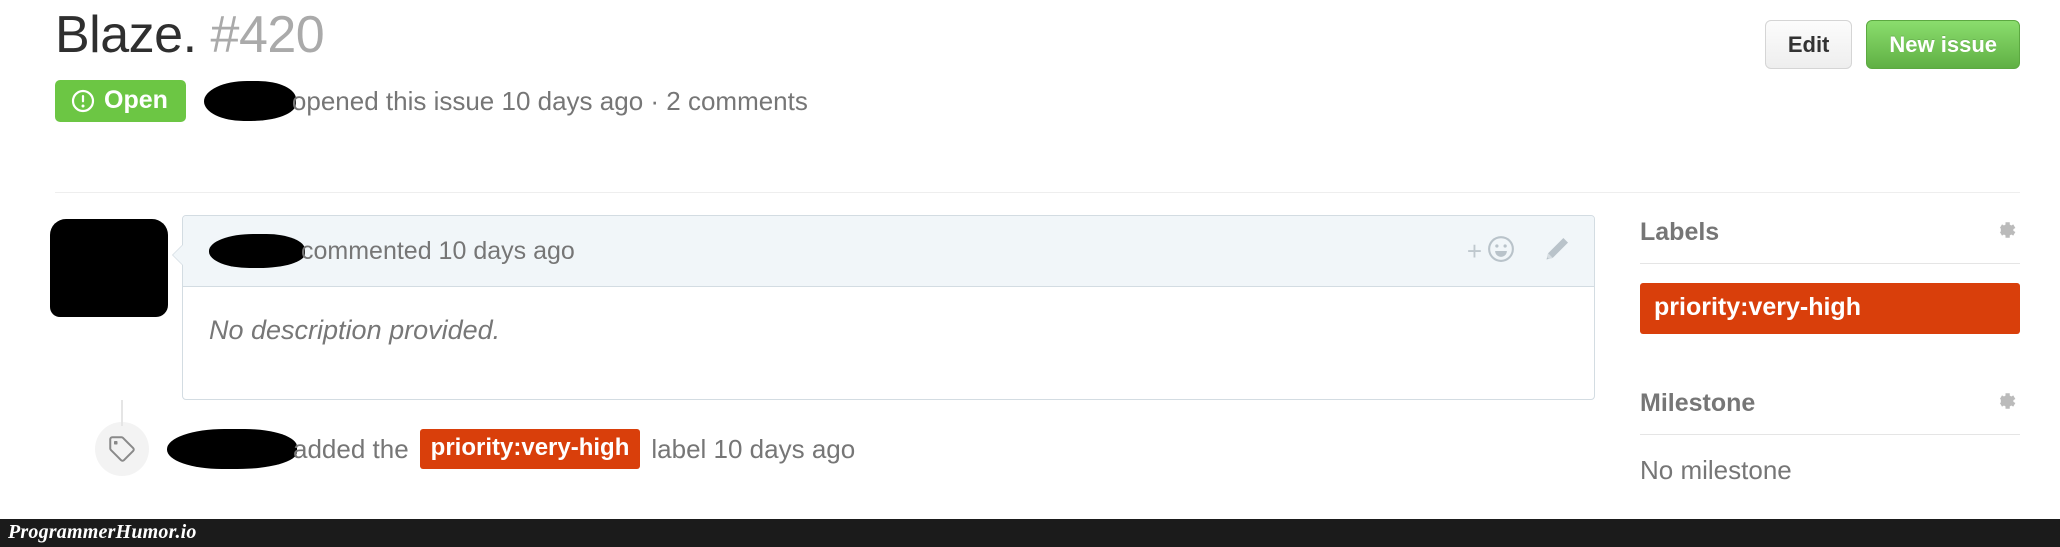 The height and width of the screenshot is (547, 2060). What do you see at coordinates (122, 449) in the screenshot?
I see `tag-icon` at bounding box center [122, 449].